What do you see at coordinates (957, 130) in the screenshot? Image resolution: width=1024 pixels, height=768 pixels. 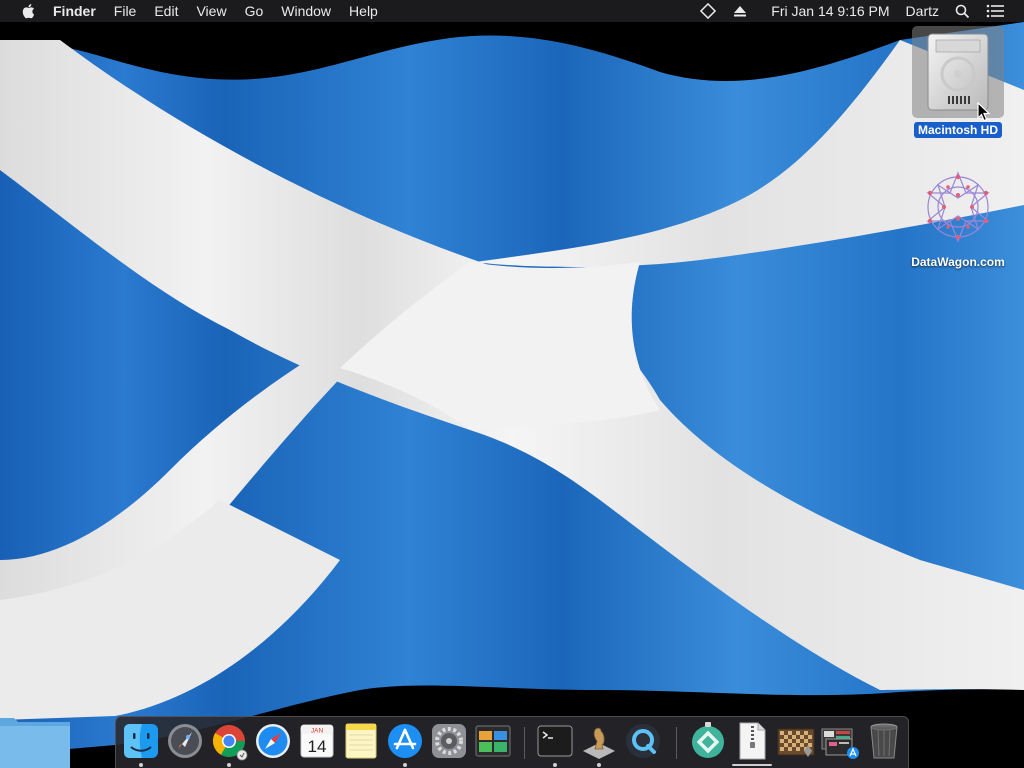 I see `desktop-icon-label: Macintosh HD` at bounding box center [957, 130].